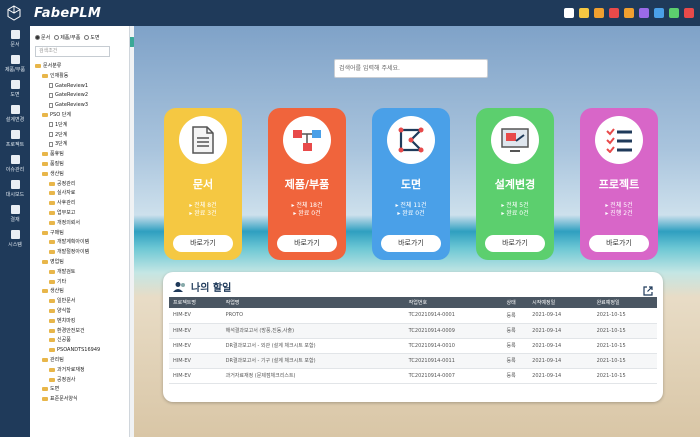 The width and height of the screenshot is (700, 437). I want to click on rail-item-5: 이슈관리, so click(15, 163).